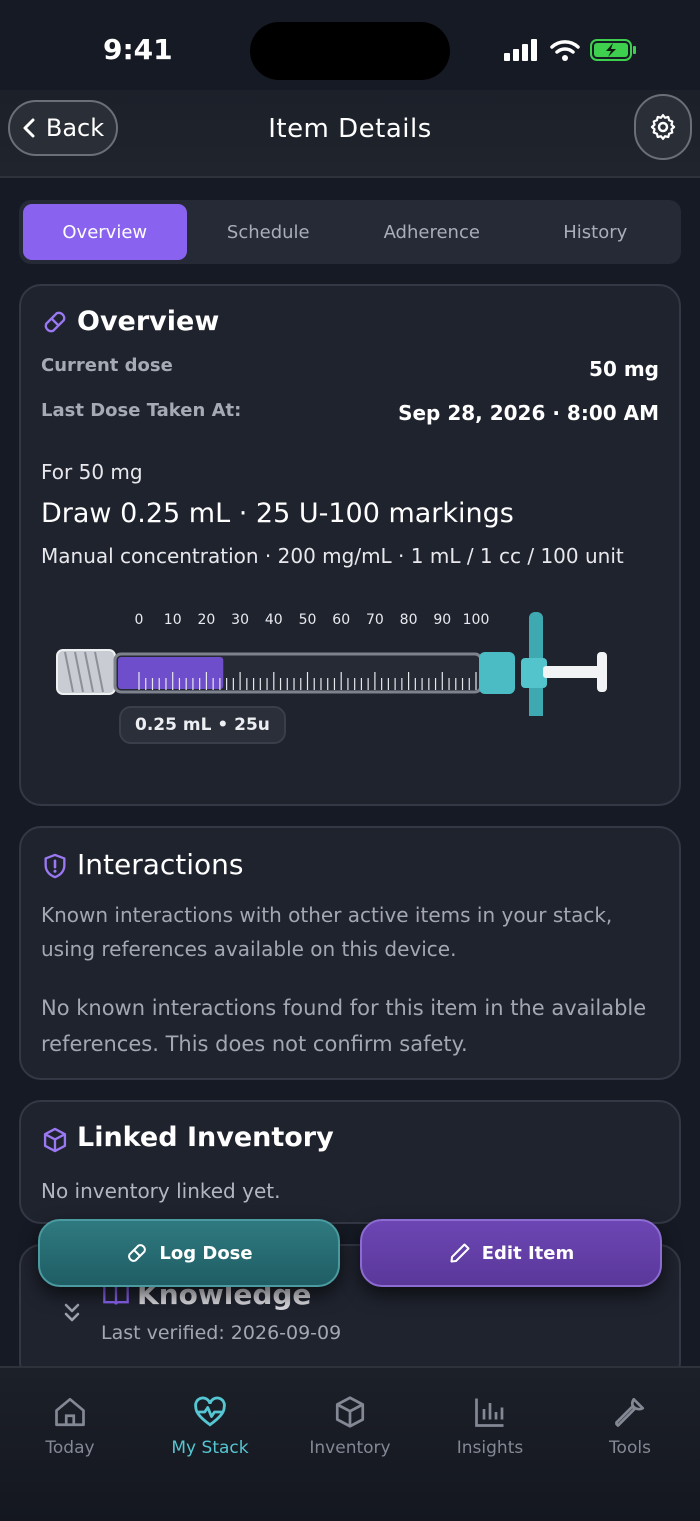 The width and height of the screenshot is (700, 1521). Describe the element at coordinates (624, 369) in the screenshot. I see `current-dose-value: 50 mg` at that location.